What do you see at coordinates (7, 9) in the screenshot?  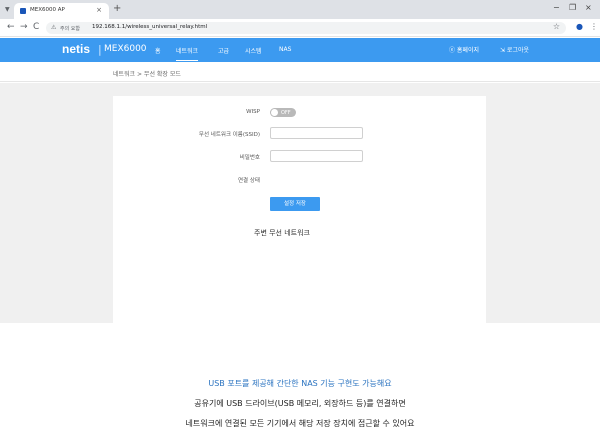 I see `tab-search-icon: ▼` at bounding box center [7, 9].